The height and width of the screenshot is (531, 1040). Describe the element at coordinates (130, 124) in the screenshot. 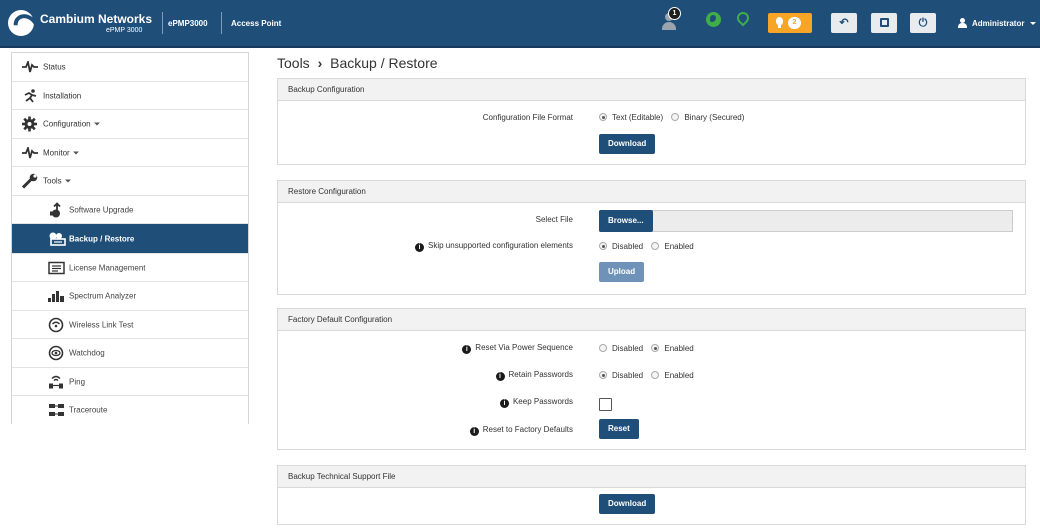

I see `sidebar-item-configuration: Configuration` at that location.